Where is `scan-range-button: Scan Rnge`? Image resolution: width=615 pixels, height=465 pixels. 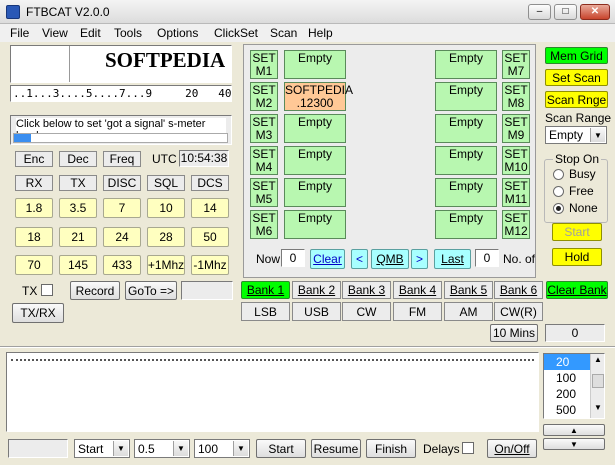
scan-range-button: Scan Rnge is located at coordinates (576, 99).